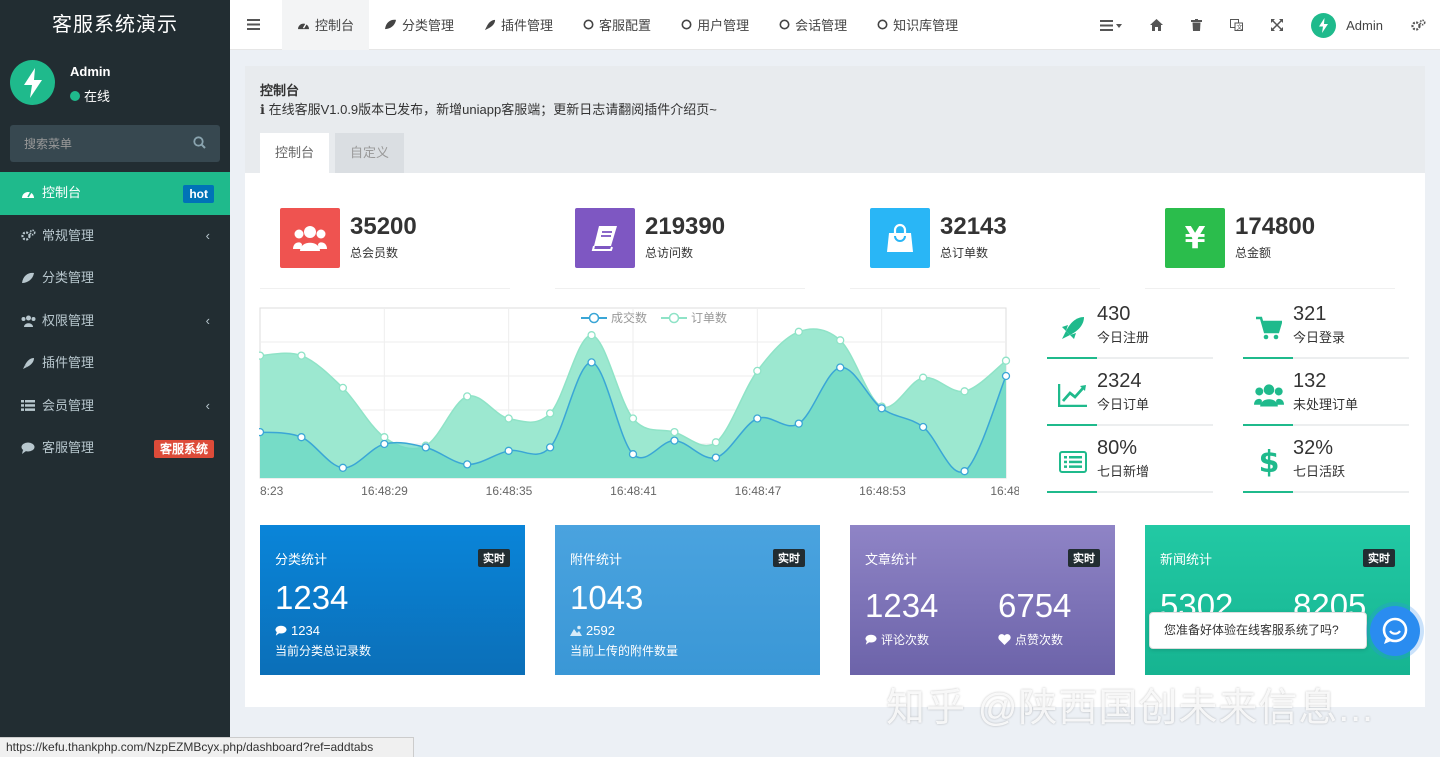 The width and height of the screenshot is (1440, 757). Describe the element at coordinates (905, 640) in the screenshot. I see `card-sub-label: 评论次数` at that location.